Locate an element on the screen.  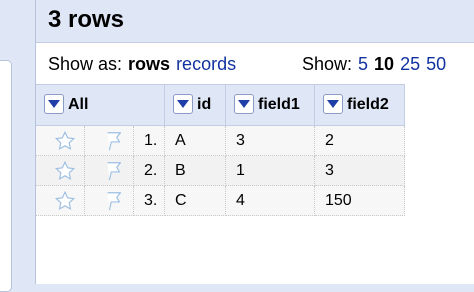
row-number: 2. is located at coordinates (149, 170).